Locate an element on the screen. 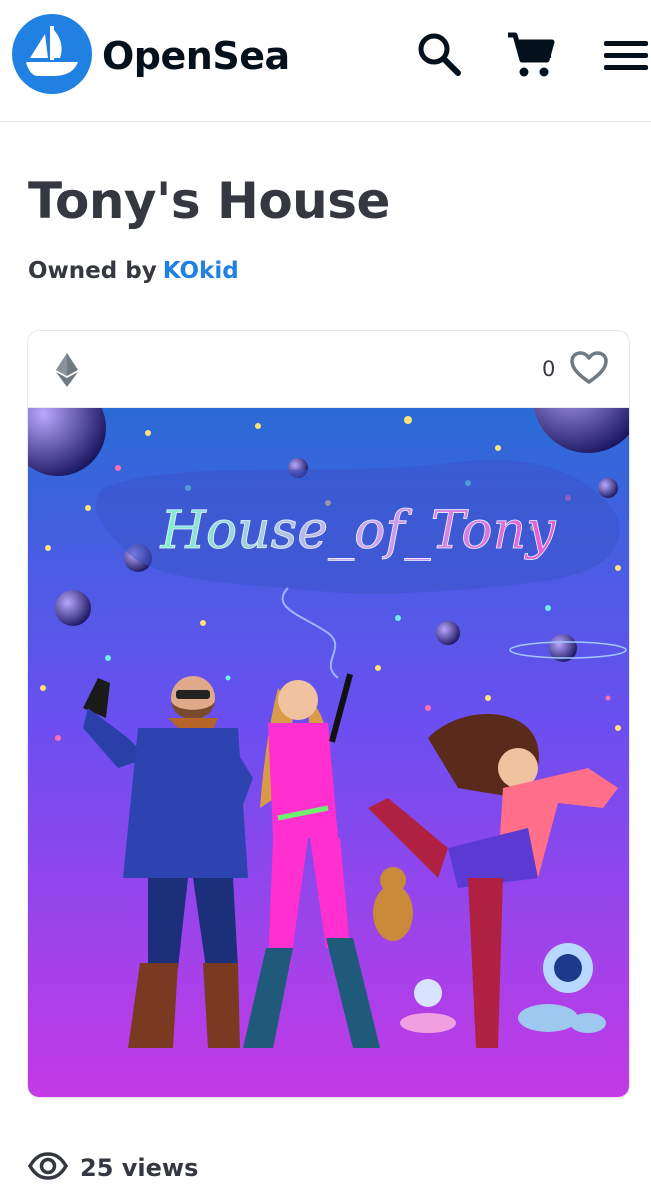  views-label: 25 views is located at coordinates (139, 1168).